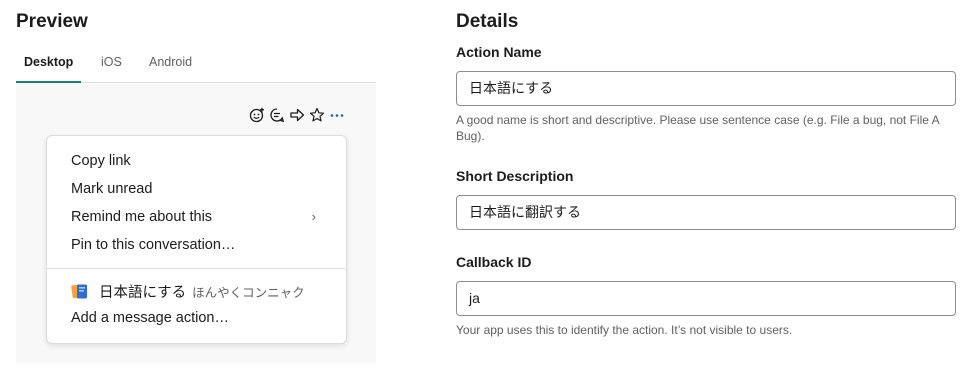  I want to click on menu-item-app-action: 日本語にする ほんやくコンニャク, so click(202, 291).